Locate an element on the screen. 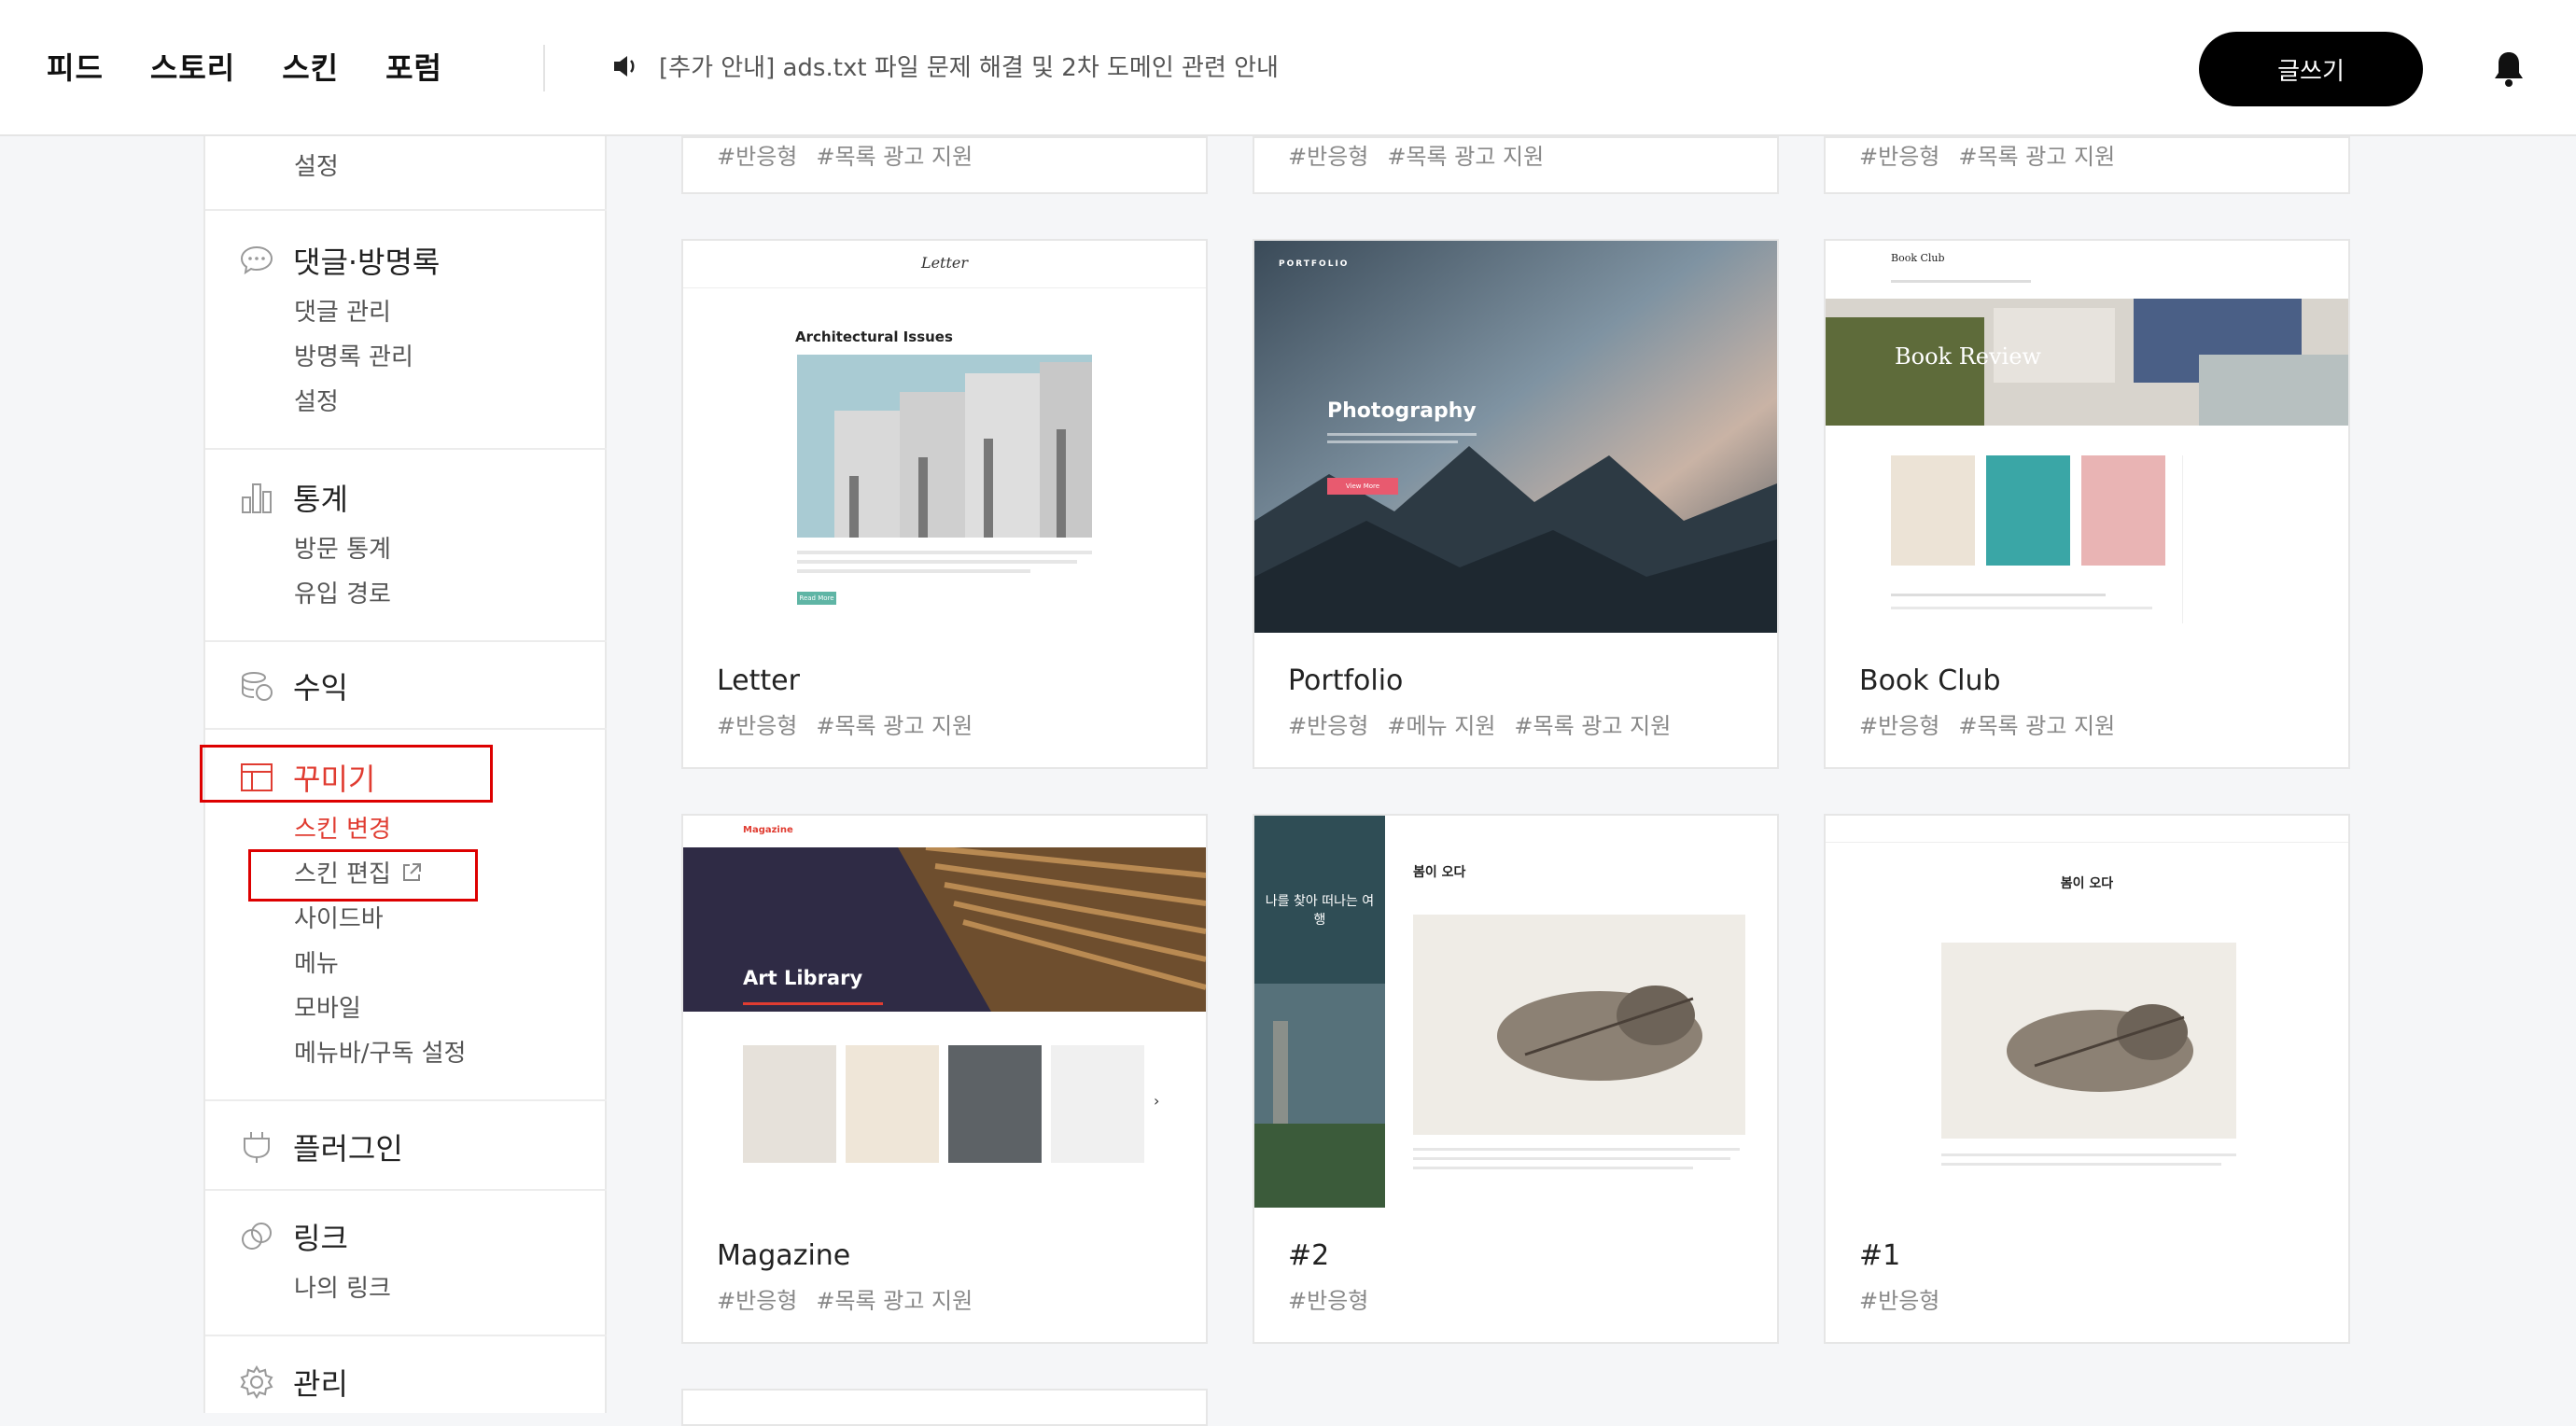 Image resolution: width=2576 pixels, height=1426 pixels. sidebar-section-title: 링크 is located at coordinates (320, 1238).